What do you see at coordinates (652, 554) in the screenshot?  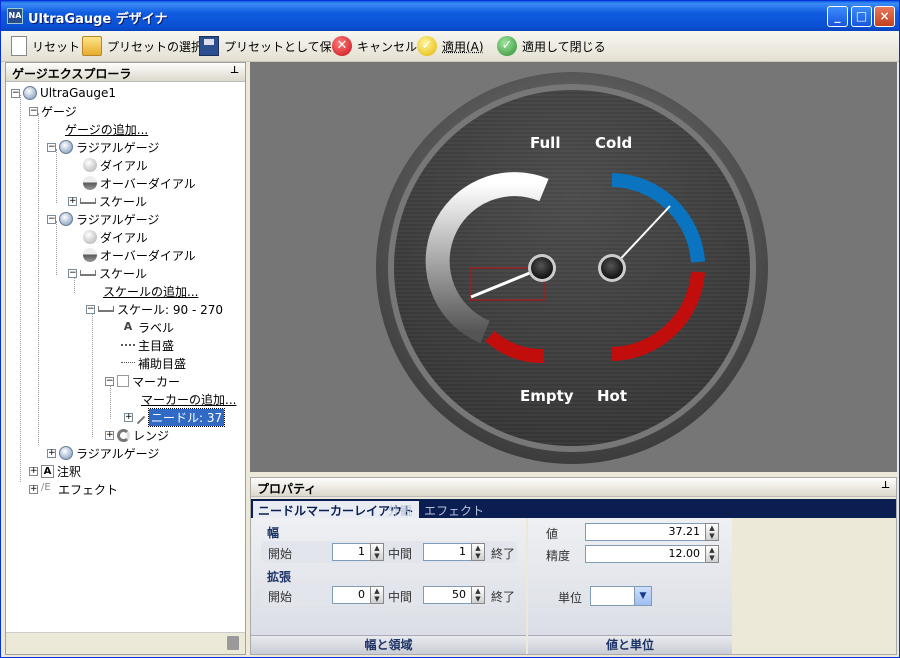 I see `precision-input: 12.00 ▲ ▼` at bounding box center [652, 554].